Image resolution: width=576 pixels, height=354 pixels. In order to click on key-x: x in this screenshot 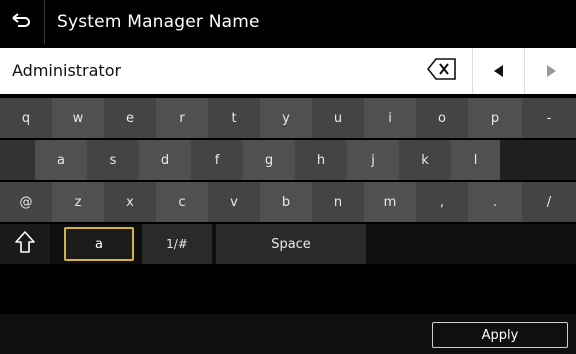, I will do `click(130, 202)`.